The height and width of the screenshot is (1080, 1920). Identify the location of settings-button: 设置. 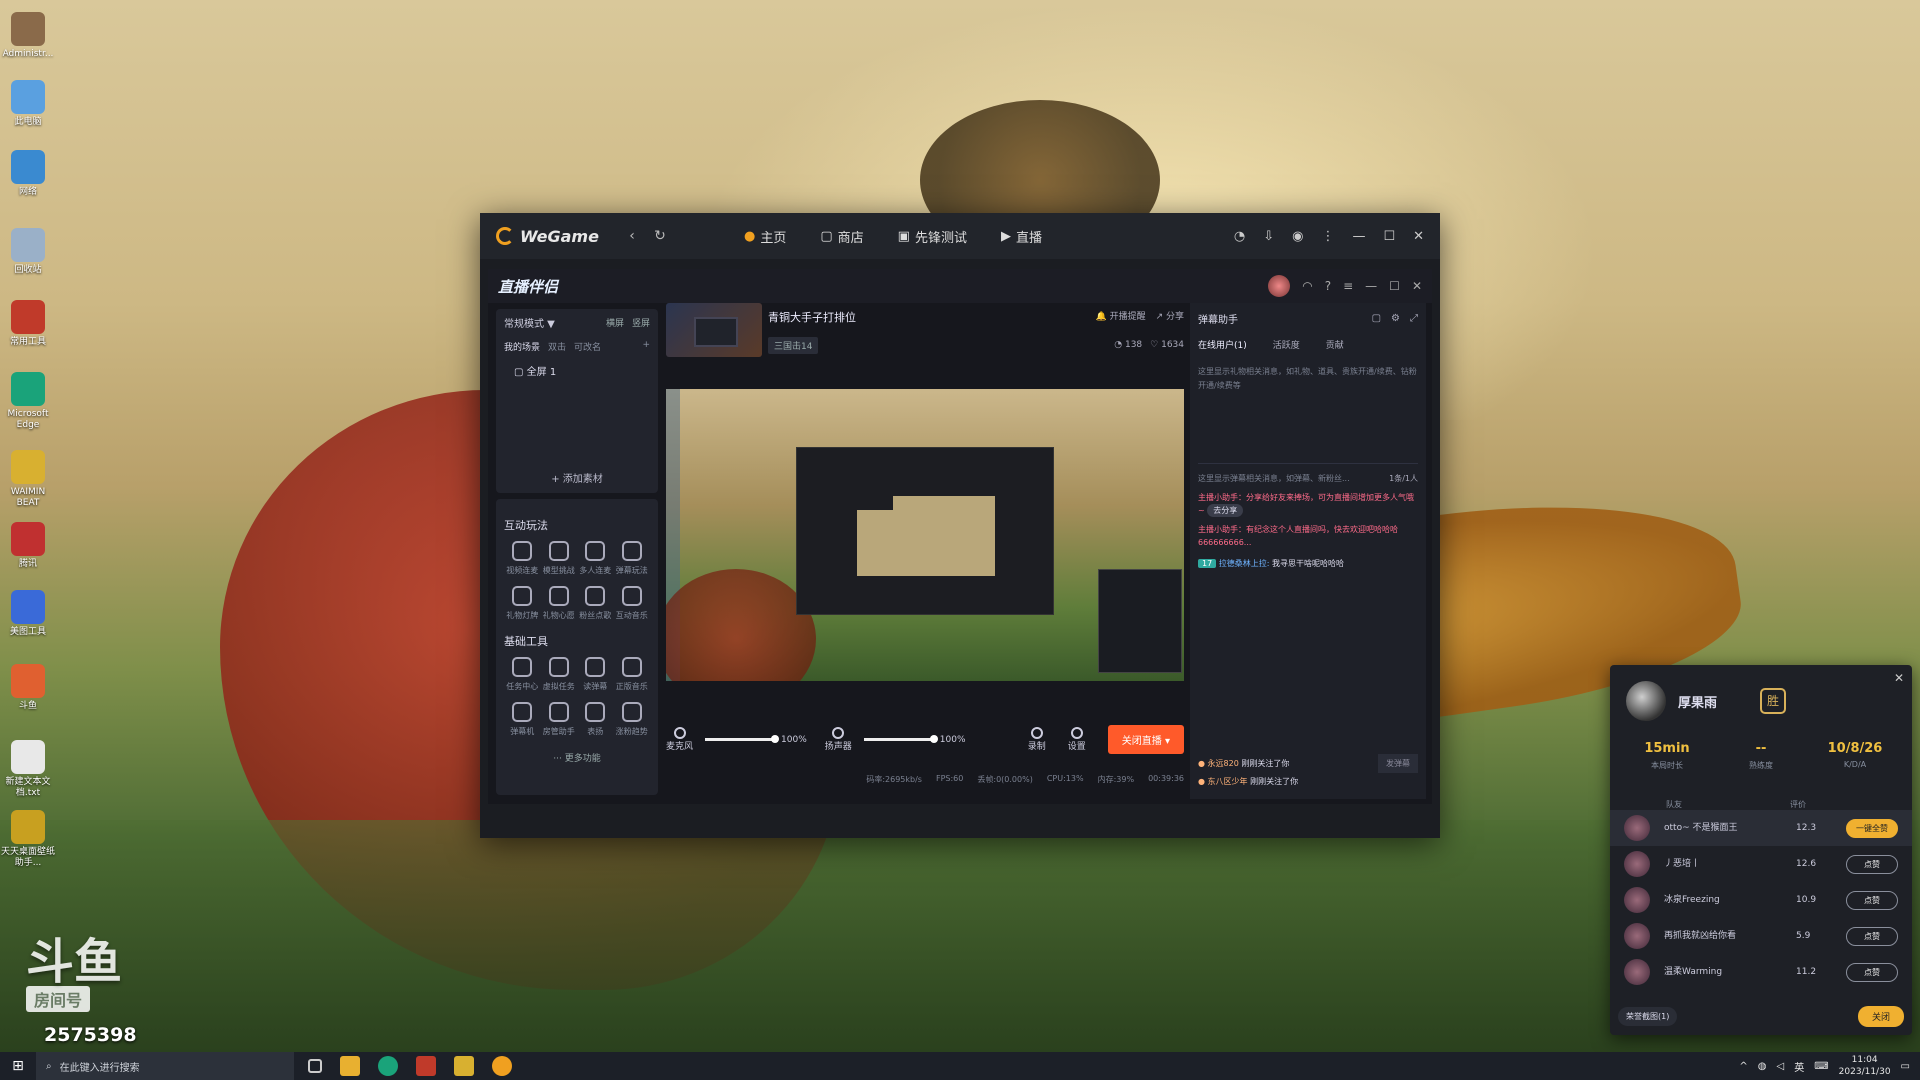
(1077, 739).